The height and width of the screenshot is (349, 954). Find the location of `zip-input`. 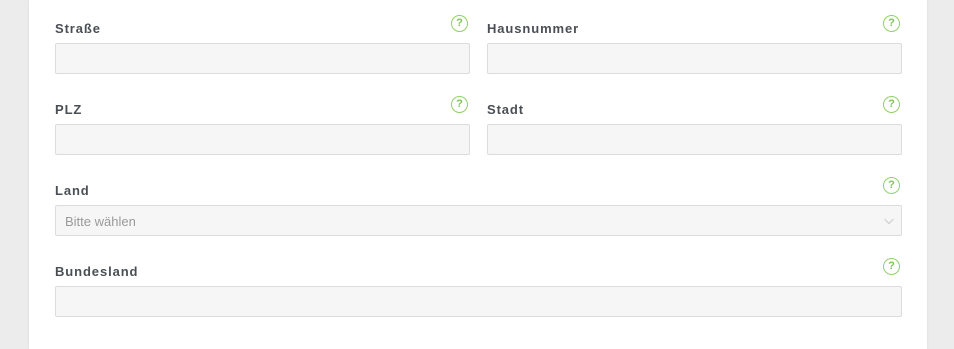

zip-input is located at coordinates (262, 139).